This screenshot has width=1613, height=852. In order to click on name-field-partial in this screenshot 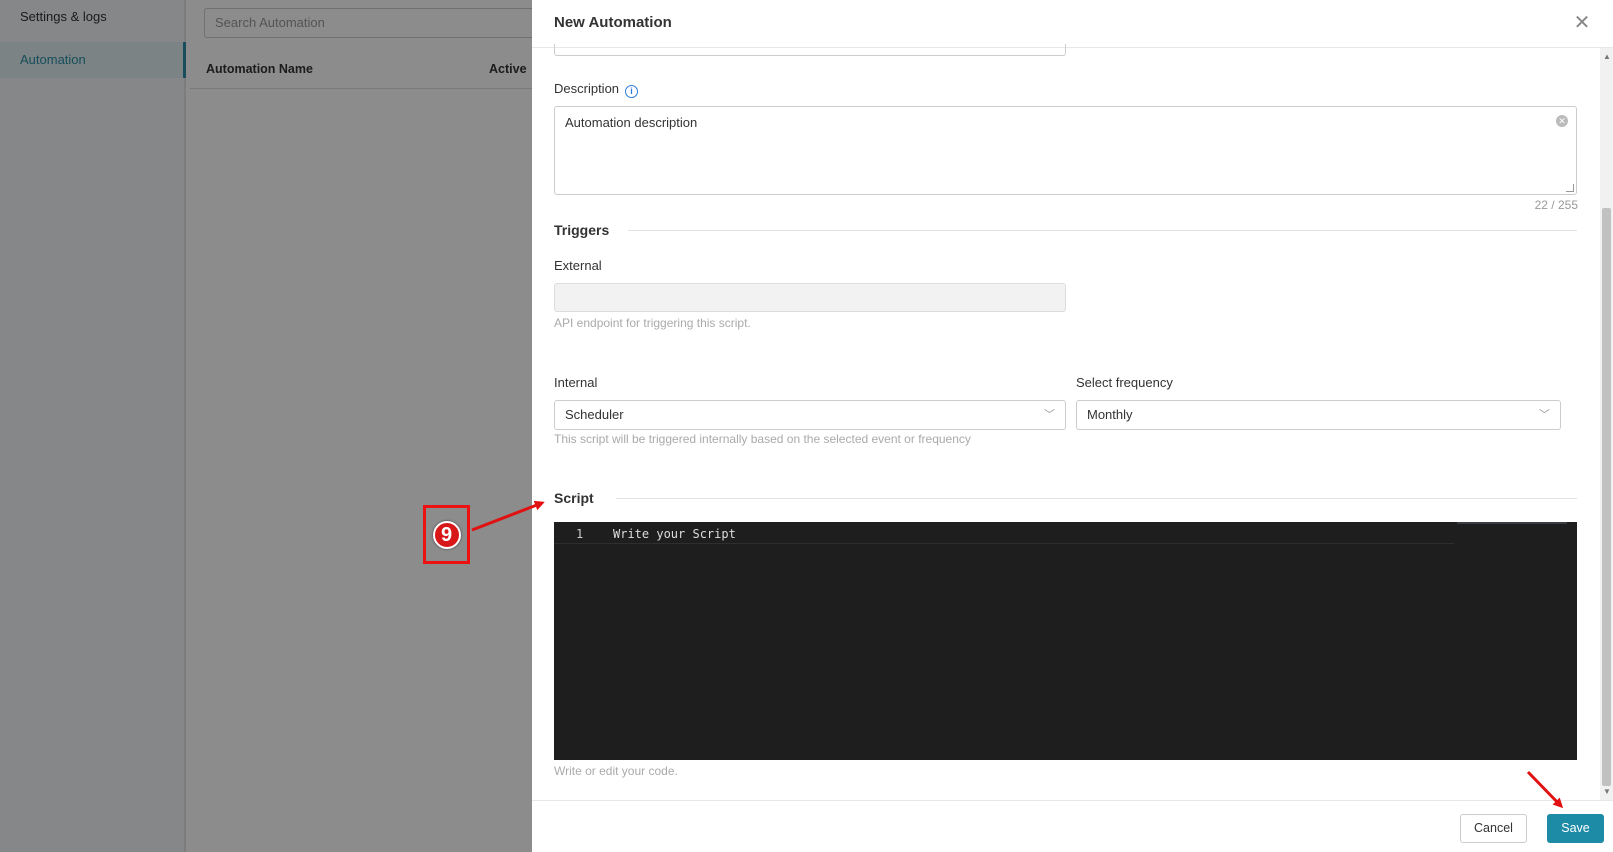, I will do `click(810, 50)`.